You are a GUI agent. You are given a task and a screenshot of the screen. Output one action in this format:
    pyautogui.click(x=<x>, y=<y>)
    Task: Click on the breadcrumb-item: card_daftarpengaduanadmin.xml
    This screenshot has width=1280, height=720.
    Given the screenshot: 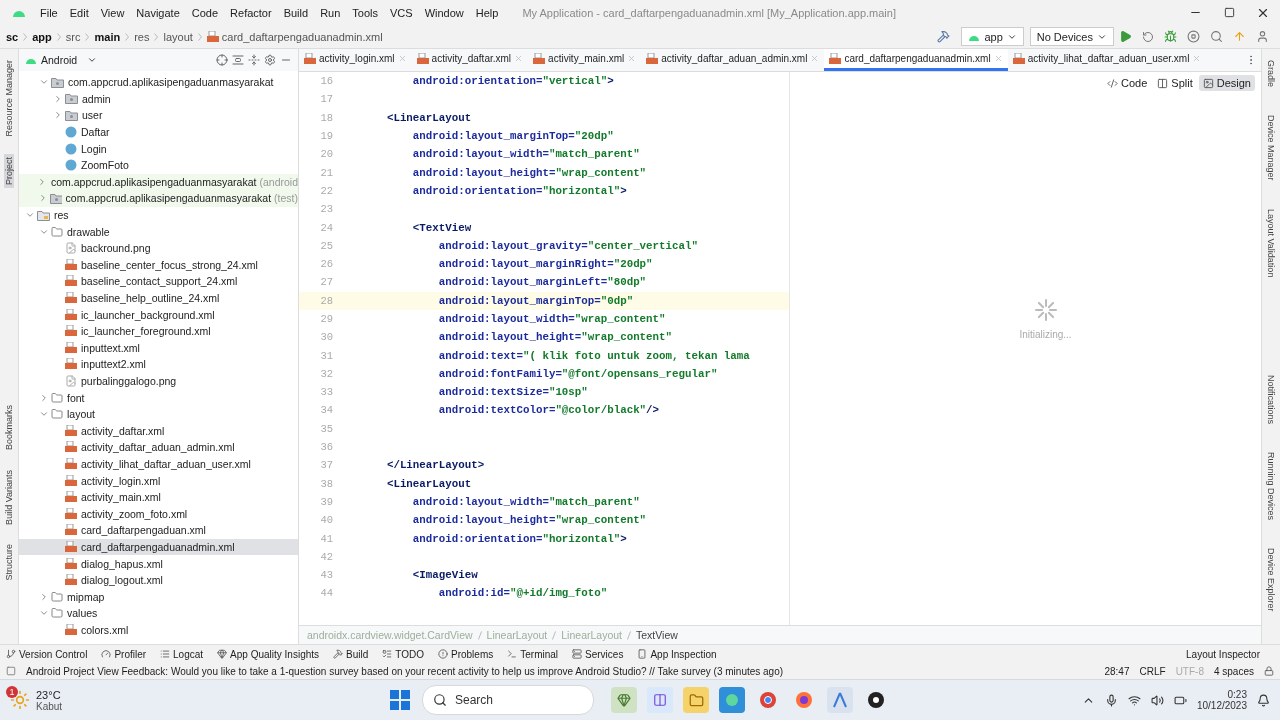 What is the action you would take?
    pyautogui.click(x=302, y=36)
    